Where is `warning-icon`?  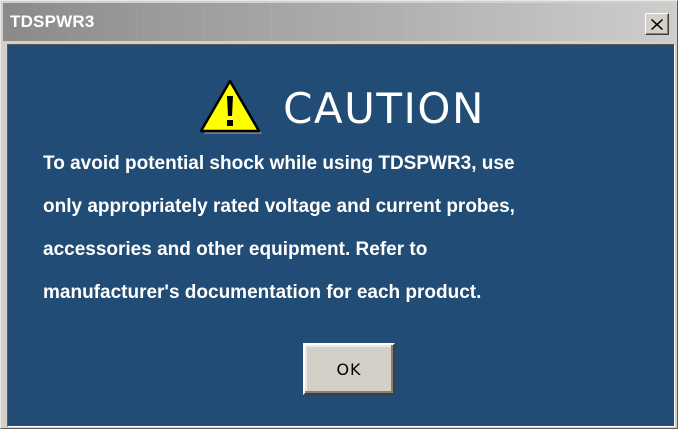
warning-icon is located at coordinates (231, 106).